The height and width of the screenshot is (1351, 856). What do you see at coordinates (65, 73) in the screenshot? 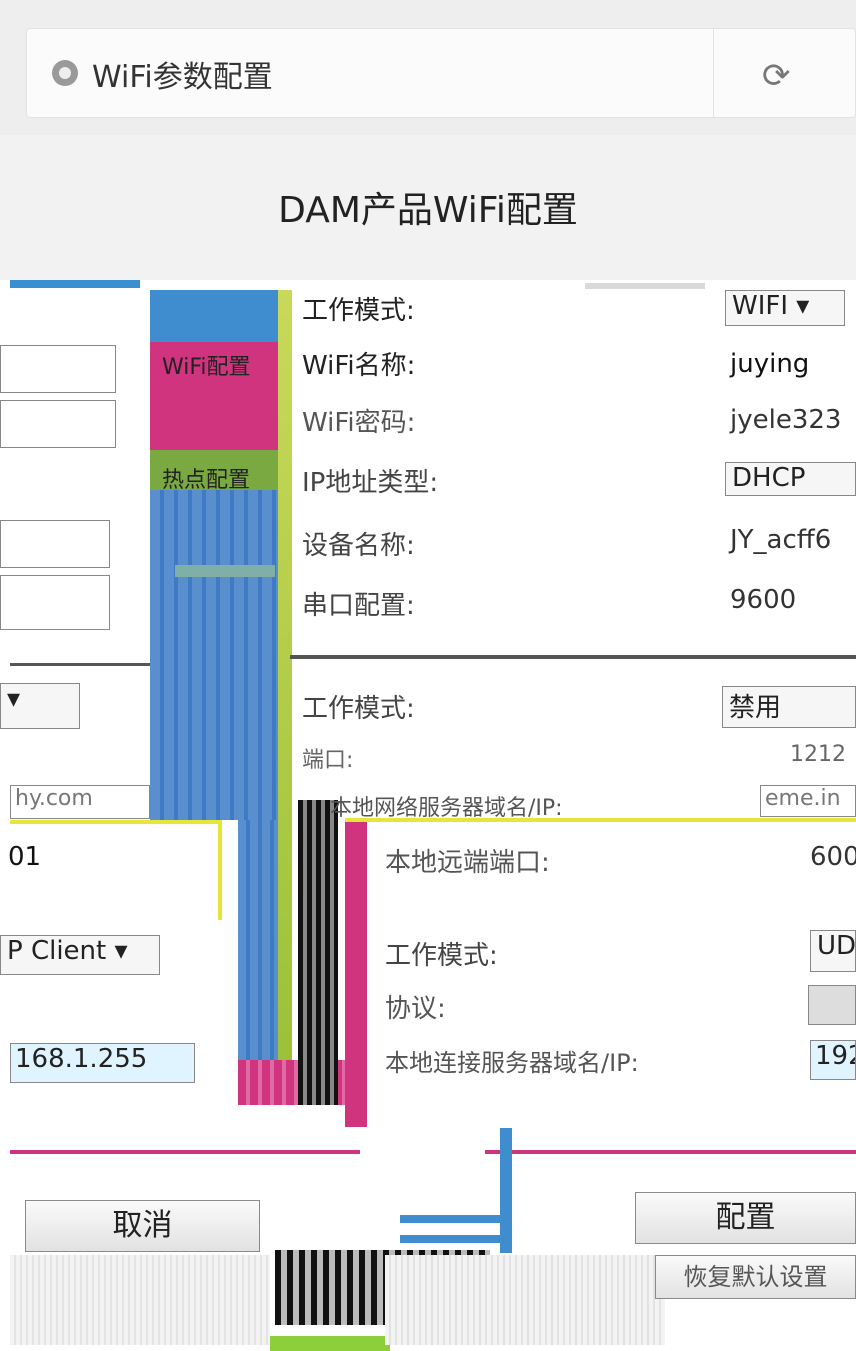
I see `page-status-icon` at bounding box center [65, 73].